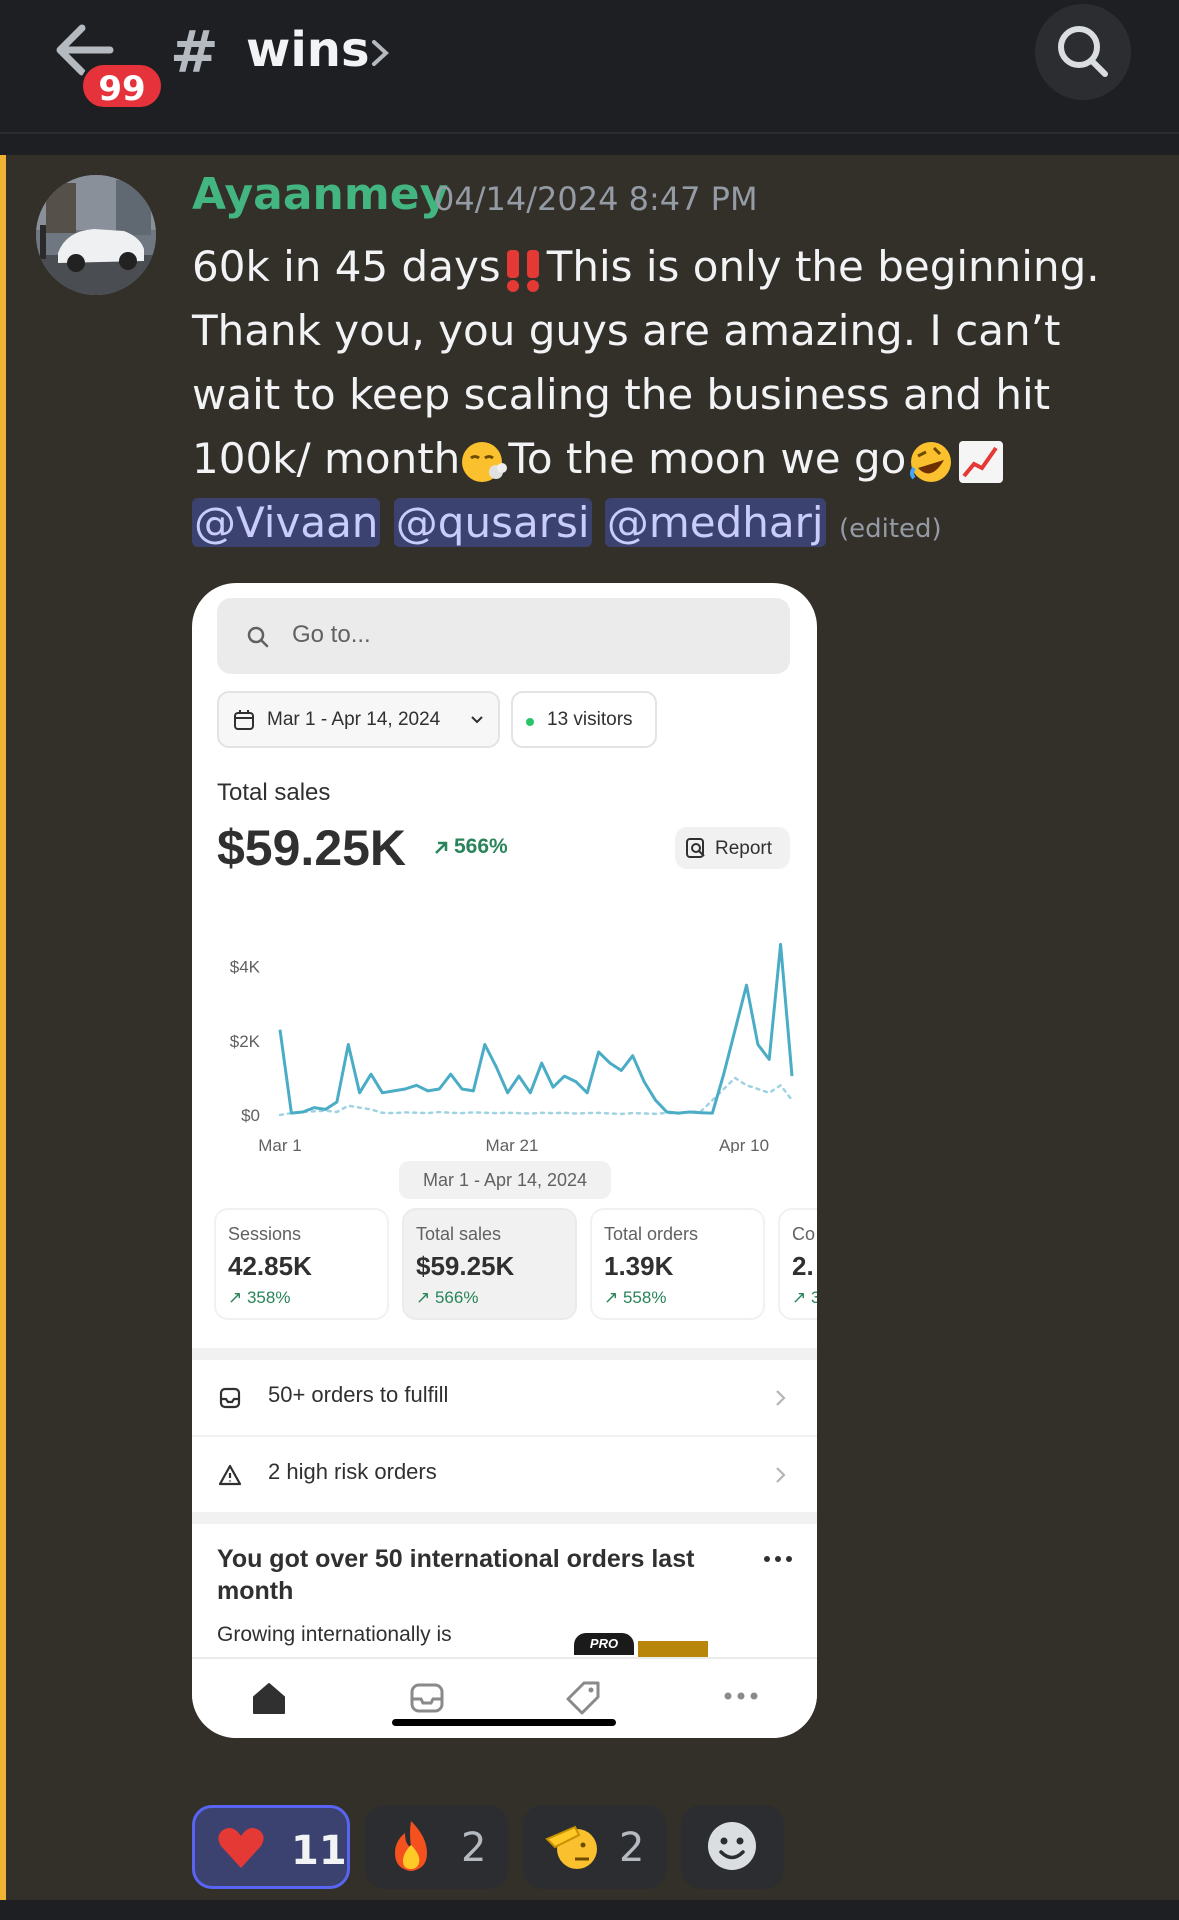 The image size is (1179, 1920). What do you see at coordinates (590, 719) in the screenshot?
I see `visitors-label: 13 visitors` at bounding box center [590, 719].